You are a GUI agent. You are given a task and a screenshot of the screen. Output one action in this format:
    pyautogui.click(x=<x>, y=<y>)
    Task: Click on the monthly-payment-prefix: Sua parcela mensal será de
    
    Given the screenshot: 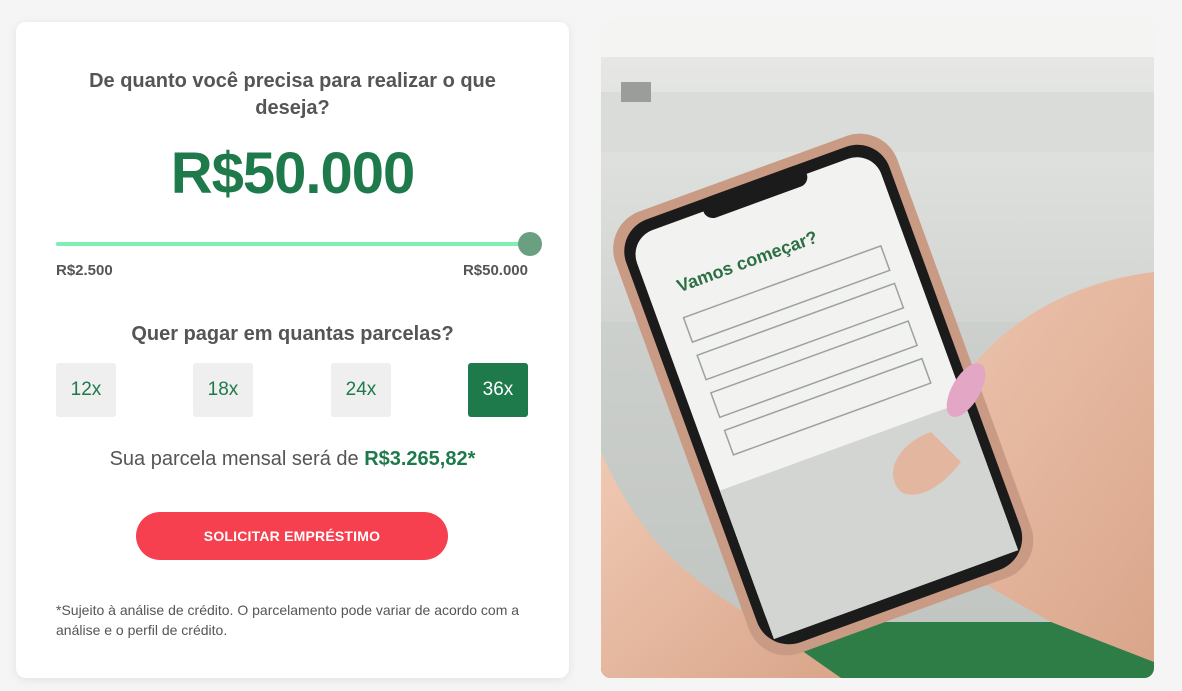 What is the action you would take?
    pyautogui.click(x=237, y=459)
    